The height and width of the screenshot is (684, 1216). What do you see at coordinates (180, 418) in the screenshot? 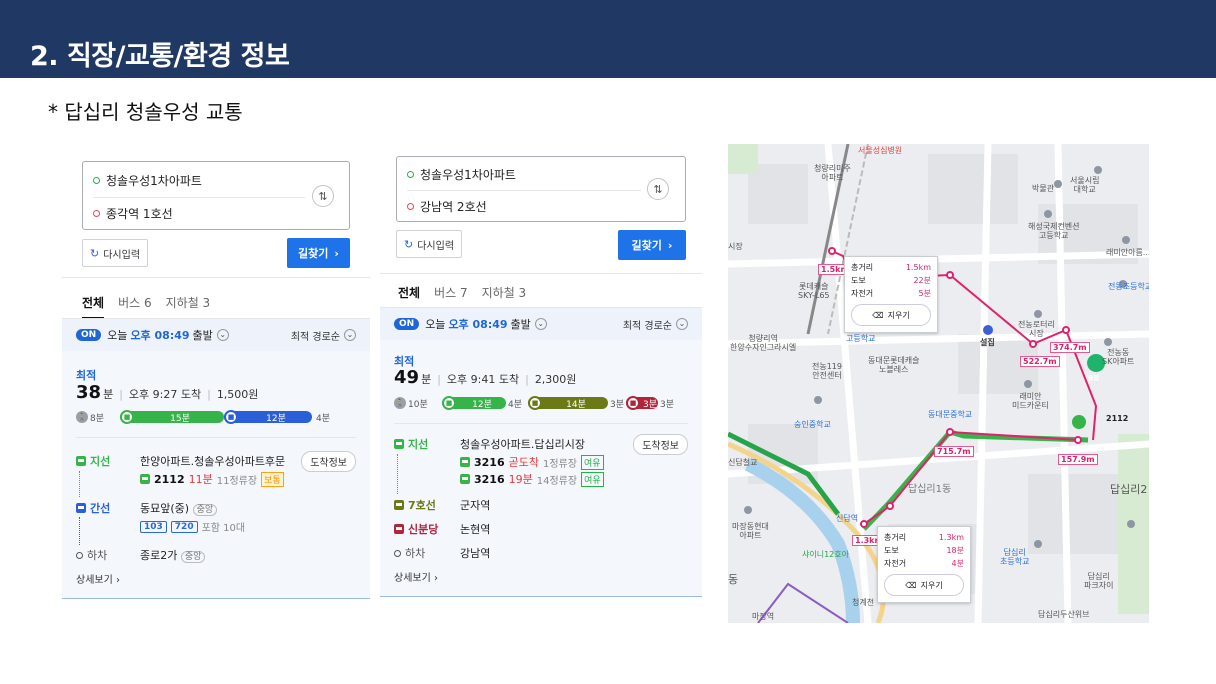
I see `bus-seg-time: 15분` at bounding box center [180, 418].